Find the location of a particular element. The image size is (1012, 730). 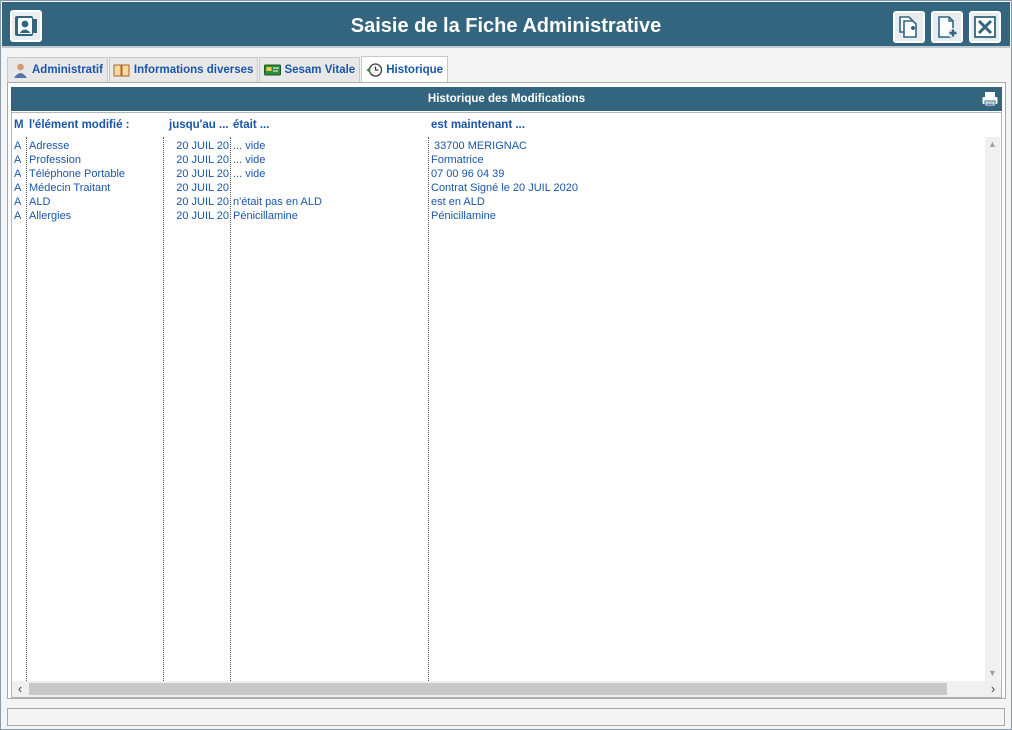

window-title: Saisie de la Fiche Administrative is located at coordinates (506, 26).